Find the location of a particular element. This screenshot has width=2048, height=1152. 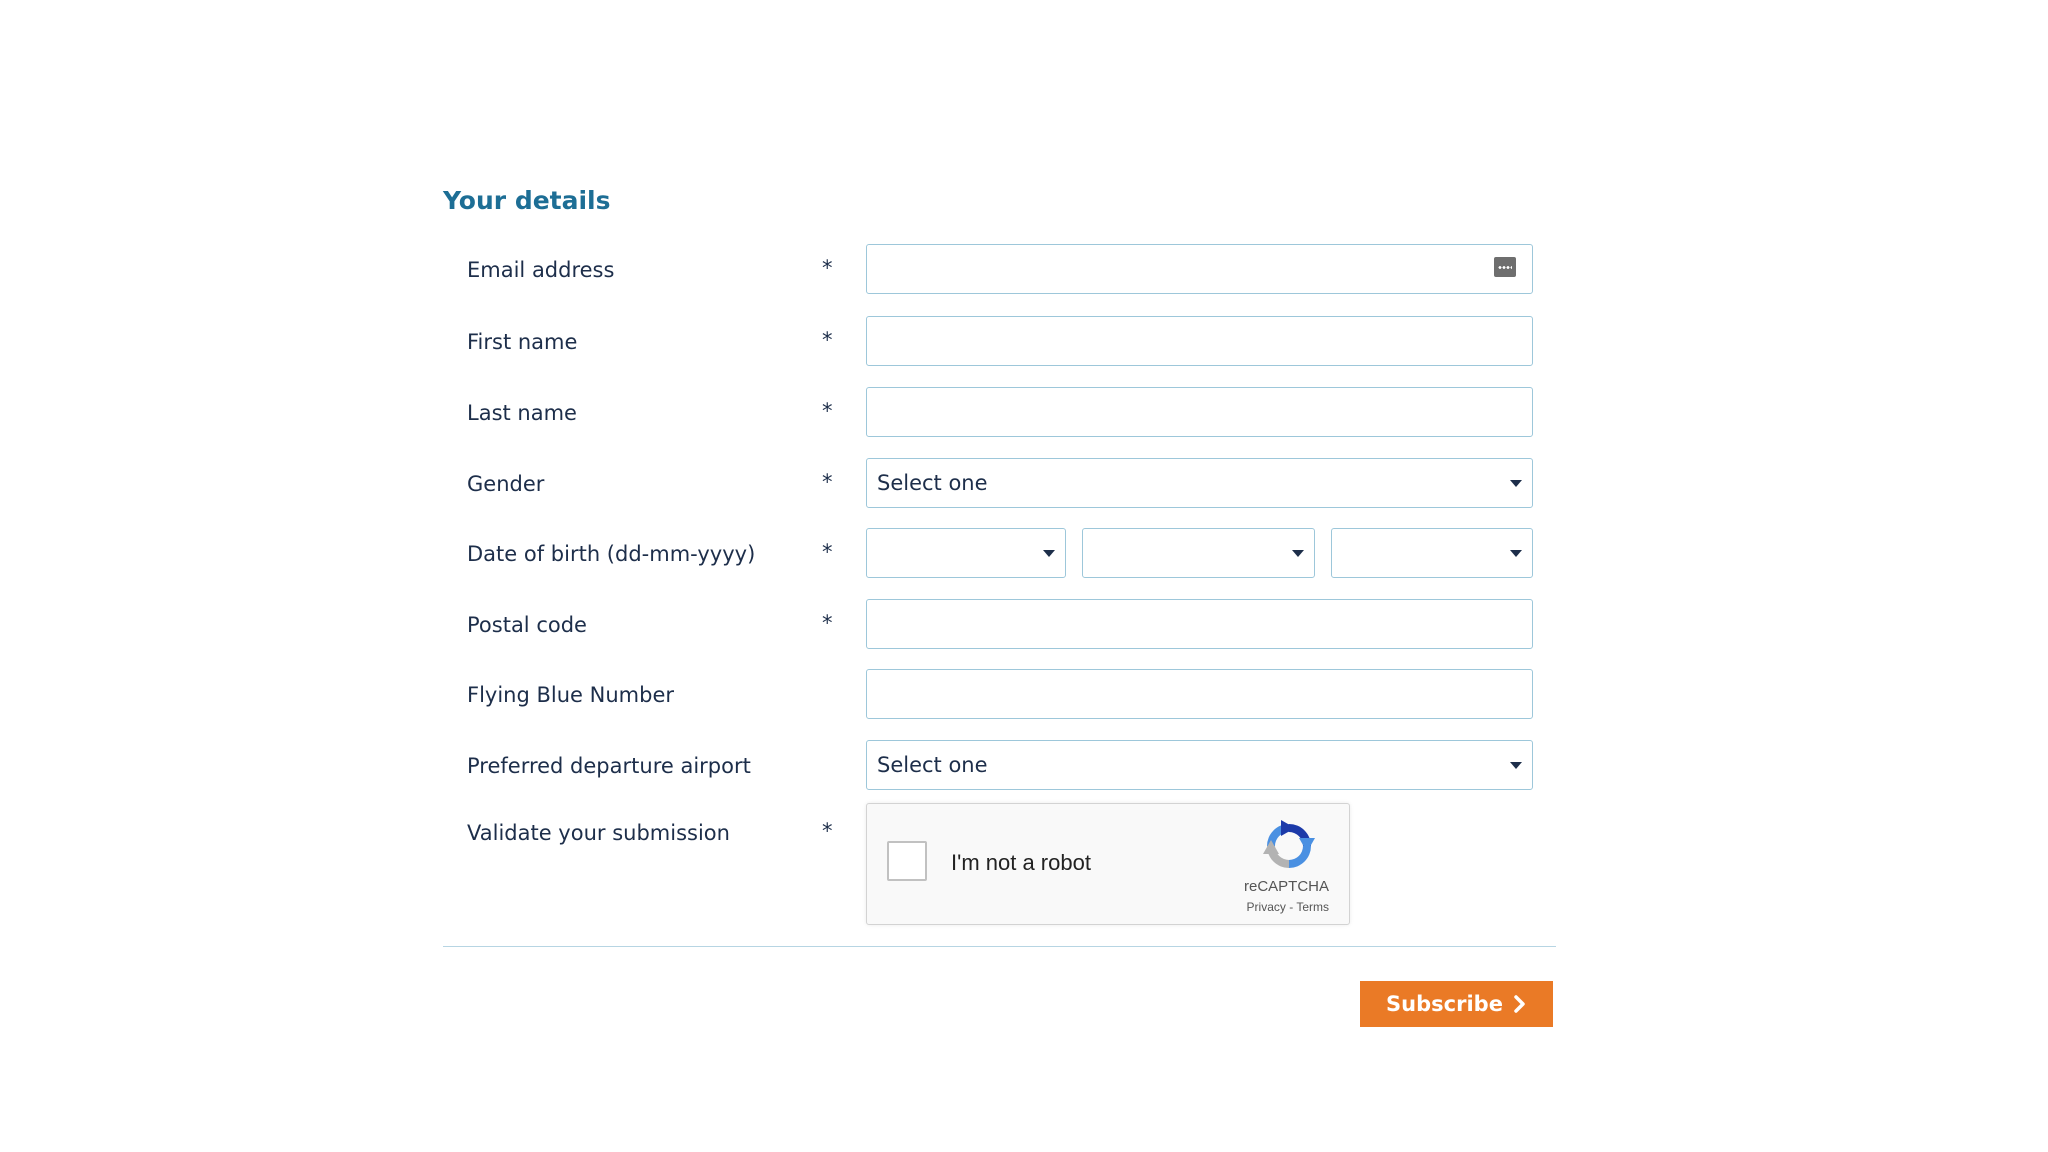

airport-row: Preferred departure airport Select one is located at coordinates (988, 766).